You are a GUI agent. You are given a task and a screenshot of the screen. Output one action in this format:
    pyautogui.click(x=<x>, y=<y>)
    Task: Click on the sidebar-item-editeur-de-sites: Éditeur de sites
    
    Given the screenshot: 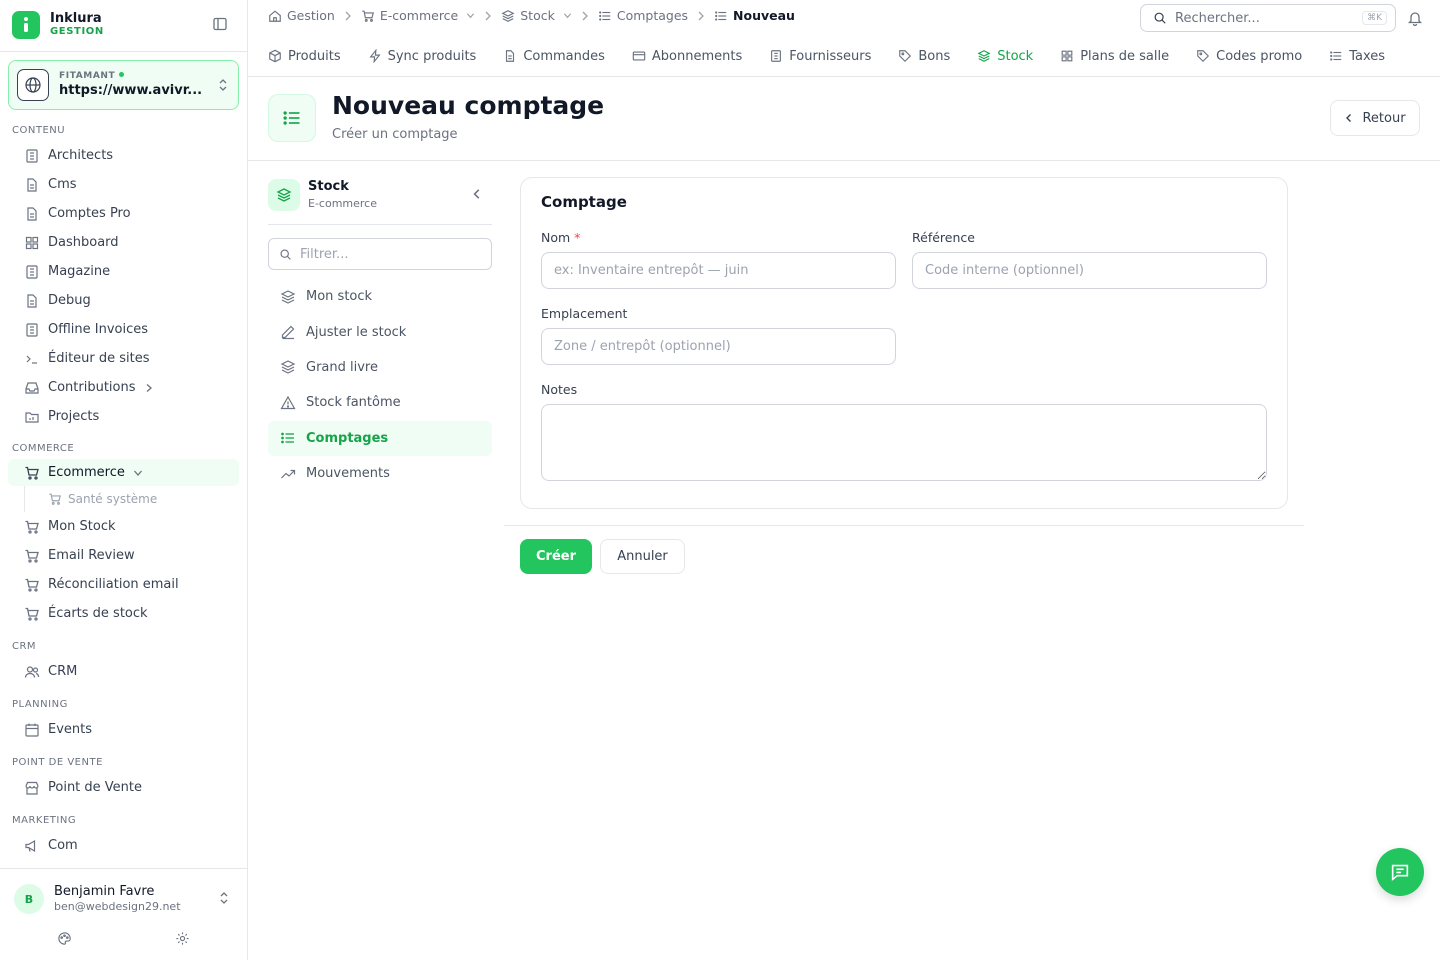 What is the action you would take?
    pyautogui.click(x=123, y=358)
    